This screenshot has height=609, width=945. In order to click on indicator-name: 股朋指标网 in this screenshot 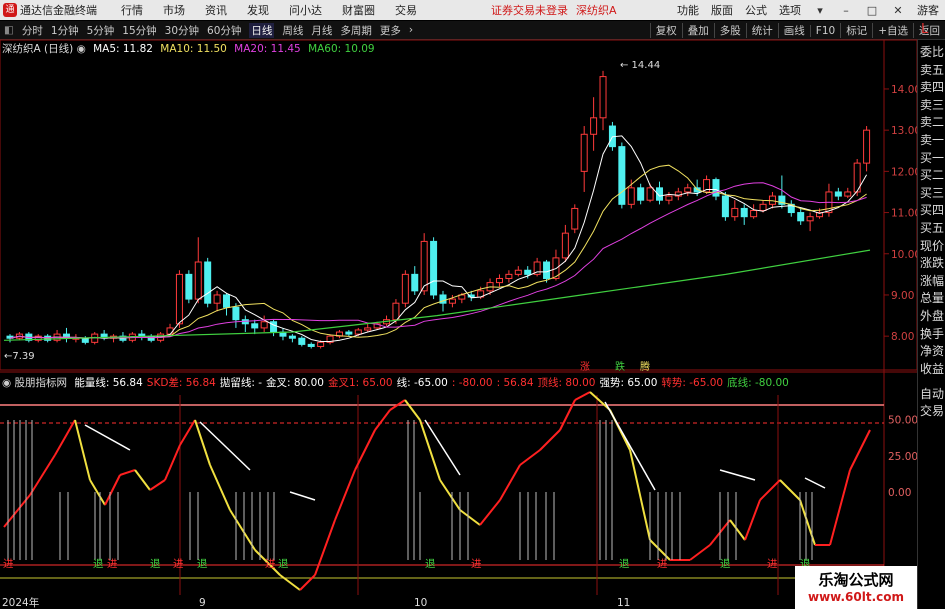, I will do `click(41, 383)`.